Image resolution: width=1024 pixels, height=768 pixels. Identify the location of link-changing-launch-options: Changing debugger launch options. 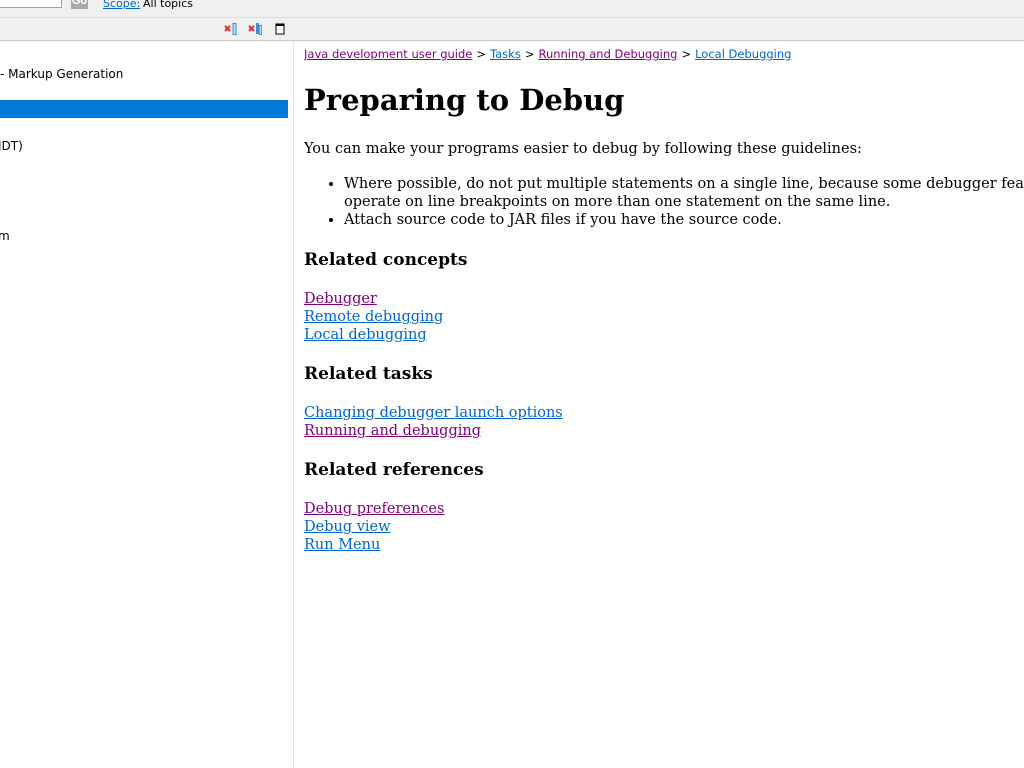
(433, 413).